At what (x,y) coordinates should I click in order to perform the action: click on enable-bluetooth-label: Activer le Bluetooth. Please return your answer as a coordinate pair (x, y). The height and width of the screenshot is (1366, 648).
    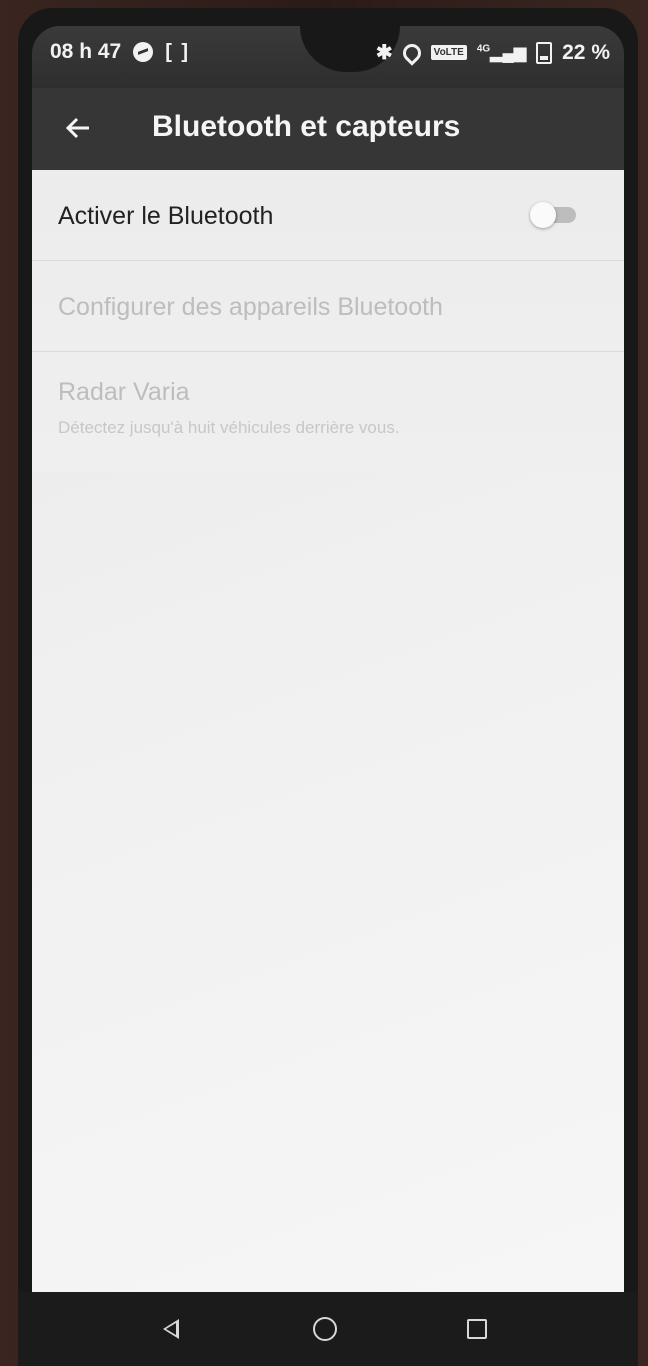
    Looking at the image, I should click on (166, 216).